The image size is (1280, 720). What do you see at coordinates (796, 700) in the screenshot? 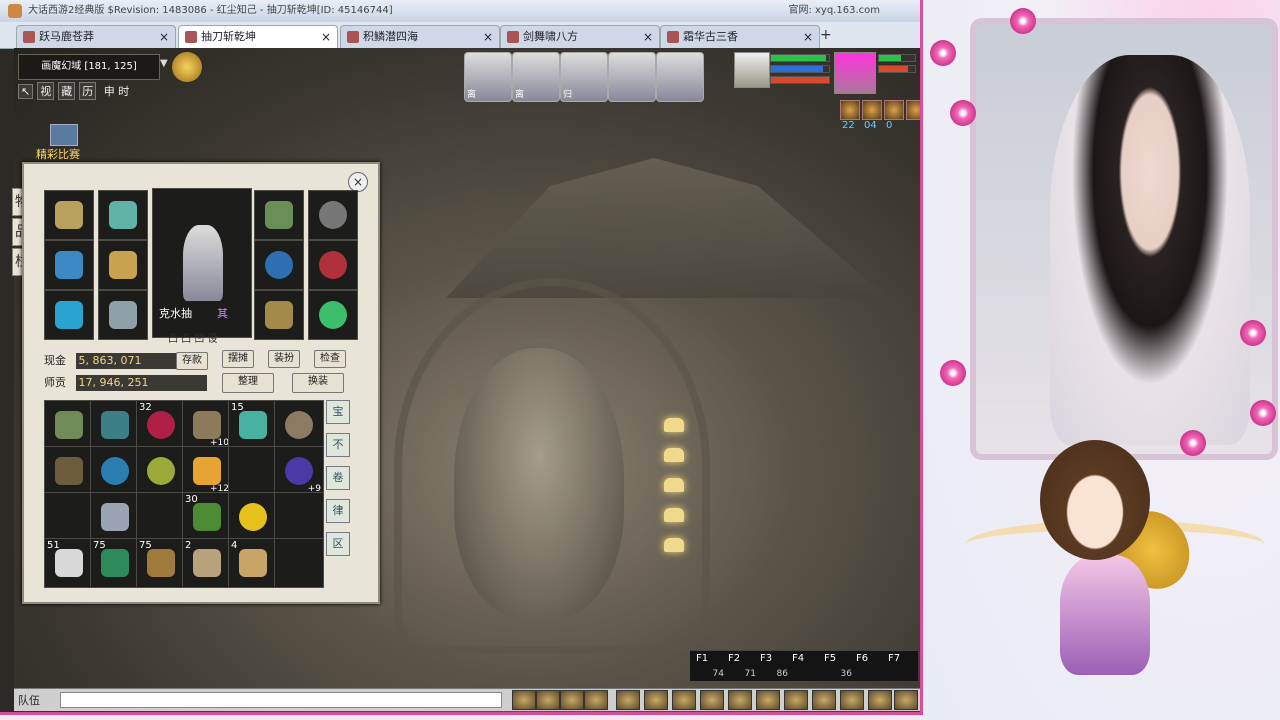
I see `menu-taiji-icon` at bounding box center [796, 700].